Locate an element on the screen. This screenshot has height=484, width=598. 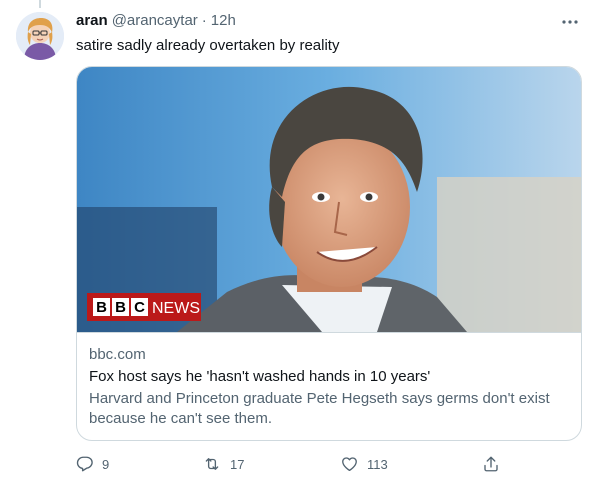
heart-icon is located at coordinates (349, 464).